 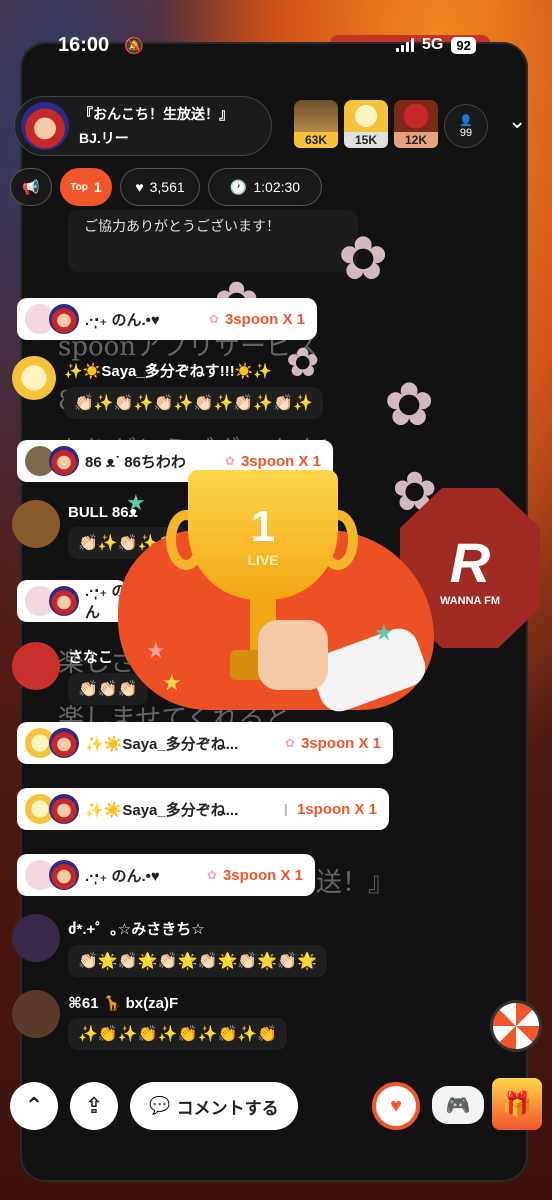 What do you see at coordinates (136, 929) in the screenshot?
I see `sender-name: ძ*.+゜｡☆みさきち☆` at bounding box center [136, 929].